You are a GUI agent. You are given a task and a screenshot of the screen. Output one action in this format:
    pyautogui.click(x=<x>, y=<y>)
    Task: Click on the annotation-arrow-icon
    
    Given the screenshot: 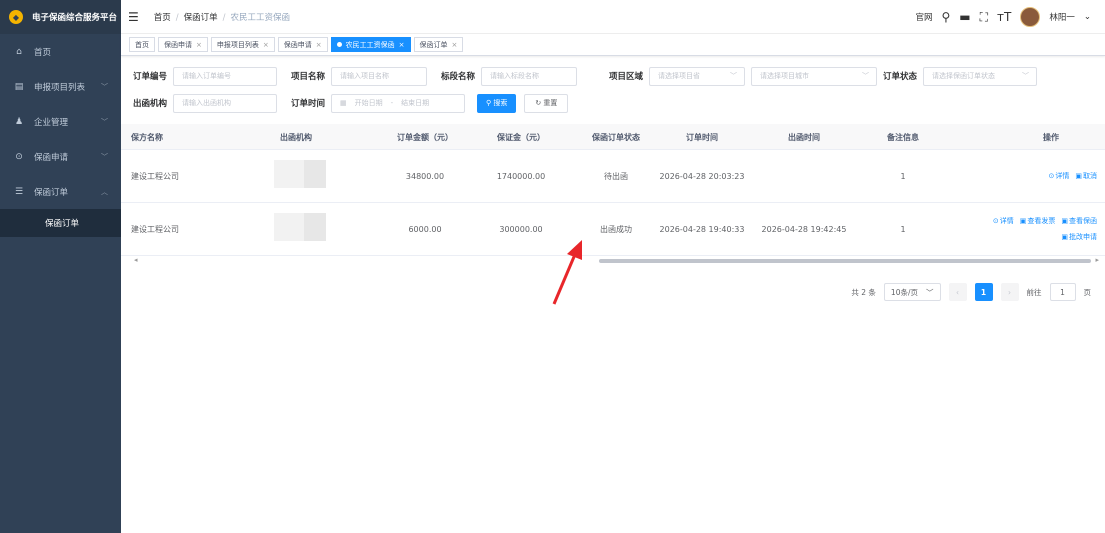 What is the action you would take?
    pyautogui.click(x=567, y=272)
    